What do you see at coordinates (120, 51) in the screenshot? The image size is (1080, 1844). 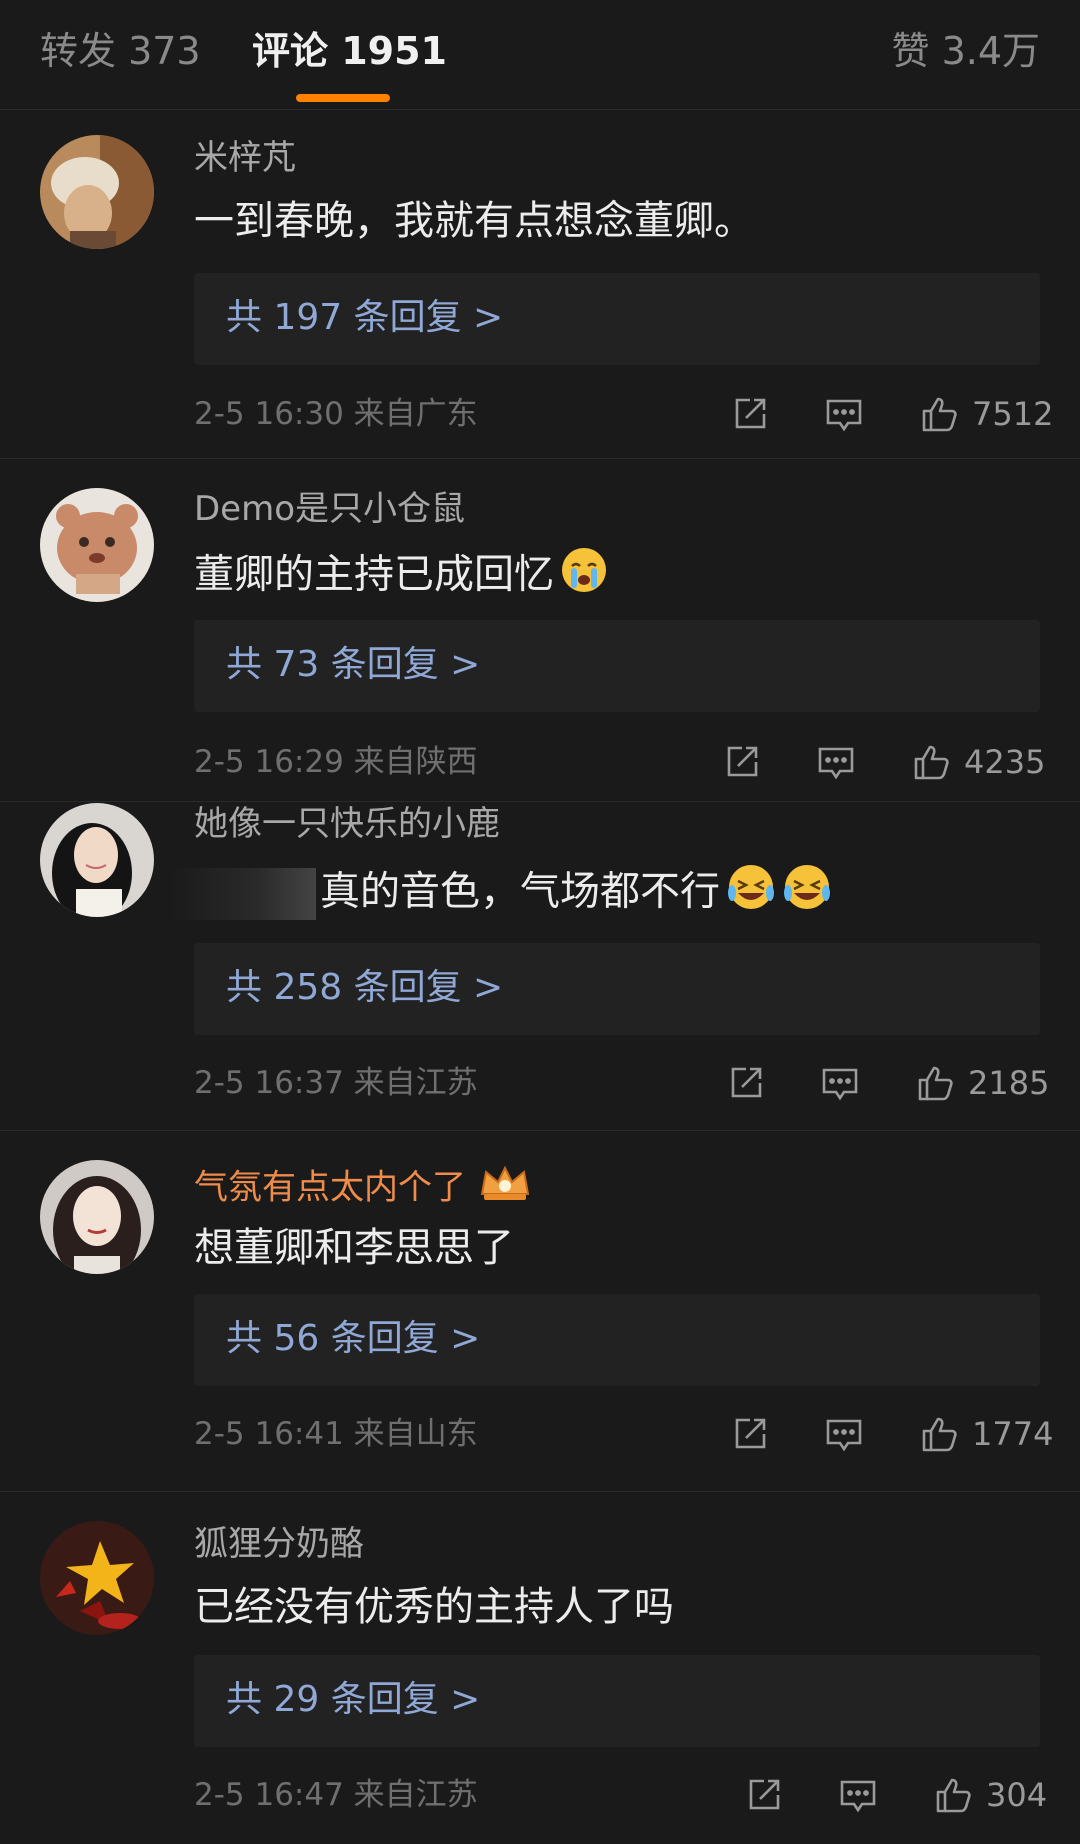 I see `tab-repost: 转发 373` at bounding box center [120, 51].